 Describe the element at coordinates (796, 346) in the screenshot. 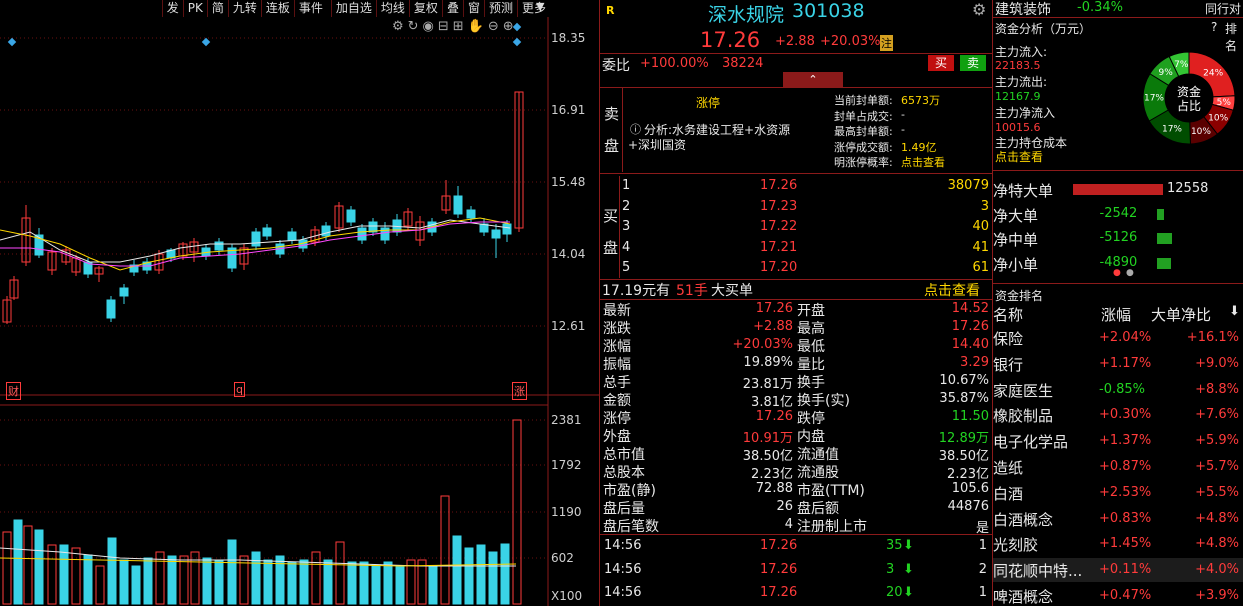

I see `stat-row: 涨幅 +20.03% 最低 14.40` at that location.